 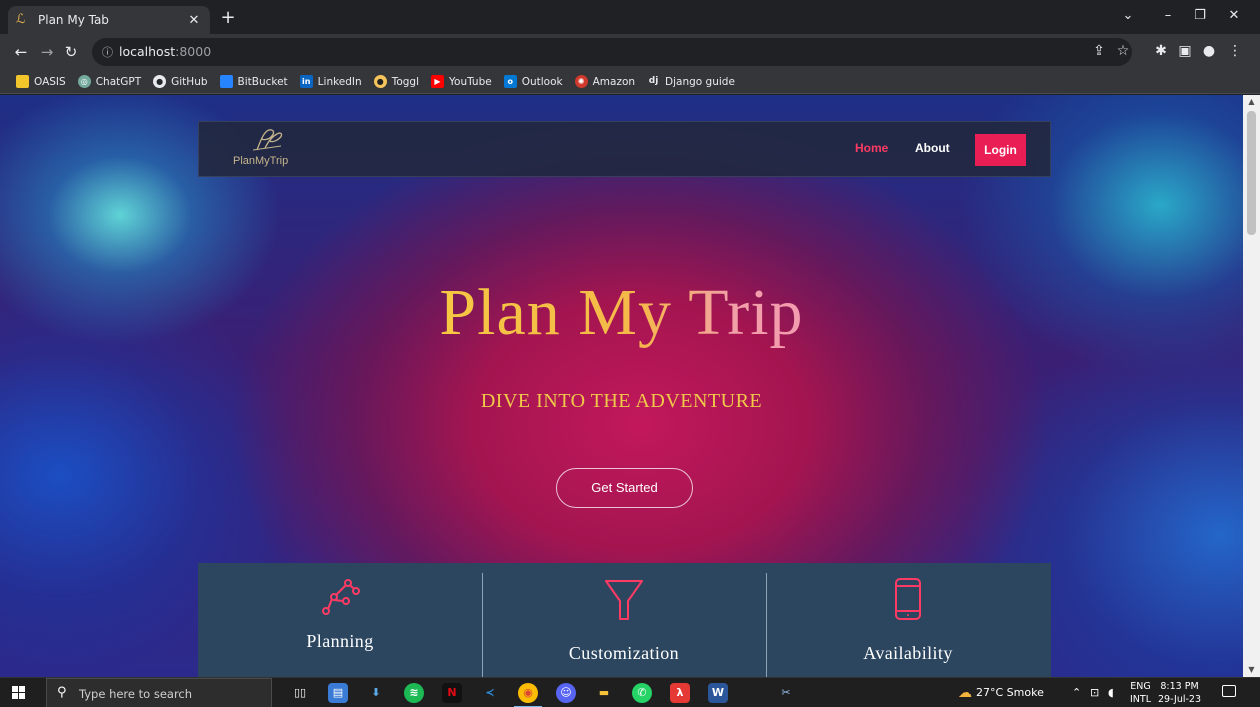 I want to click on taskbar-search-box: ⚲ Type here to search, so click(x=159, y=692).